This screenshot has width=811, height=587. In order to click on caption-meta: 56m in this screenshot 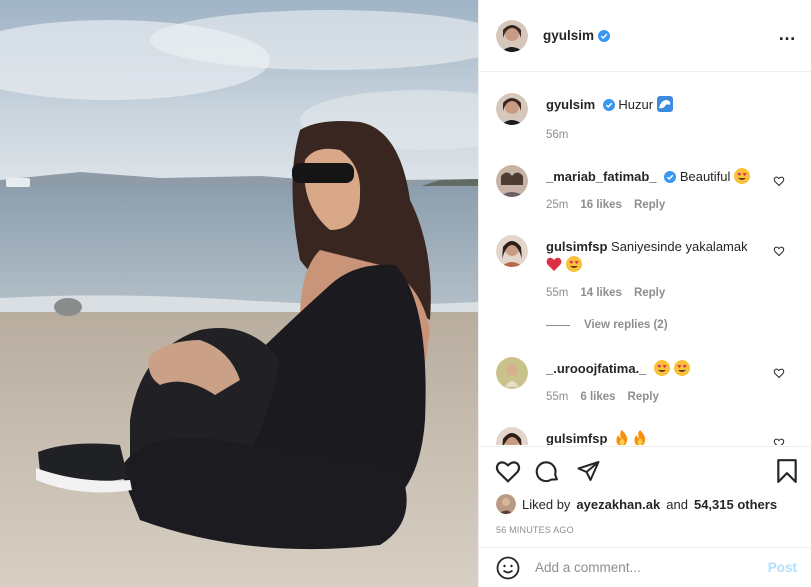, I will do `click(557, 135)`.